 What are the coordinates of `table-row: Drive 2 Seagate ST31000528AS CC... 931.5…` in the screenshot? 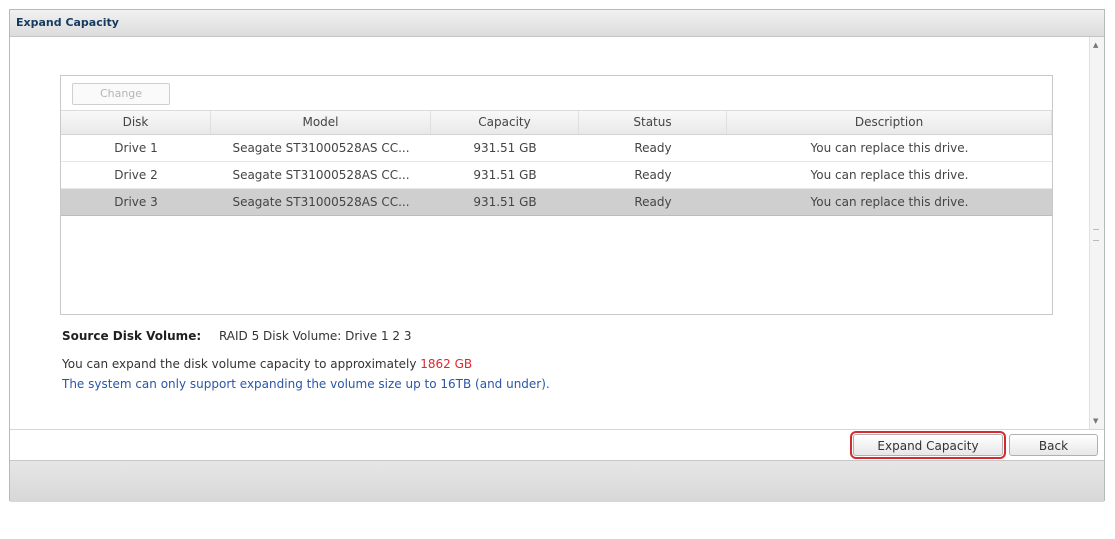 It's located at (556, 175).